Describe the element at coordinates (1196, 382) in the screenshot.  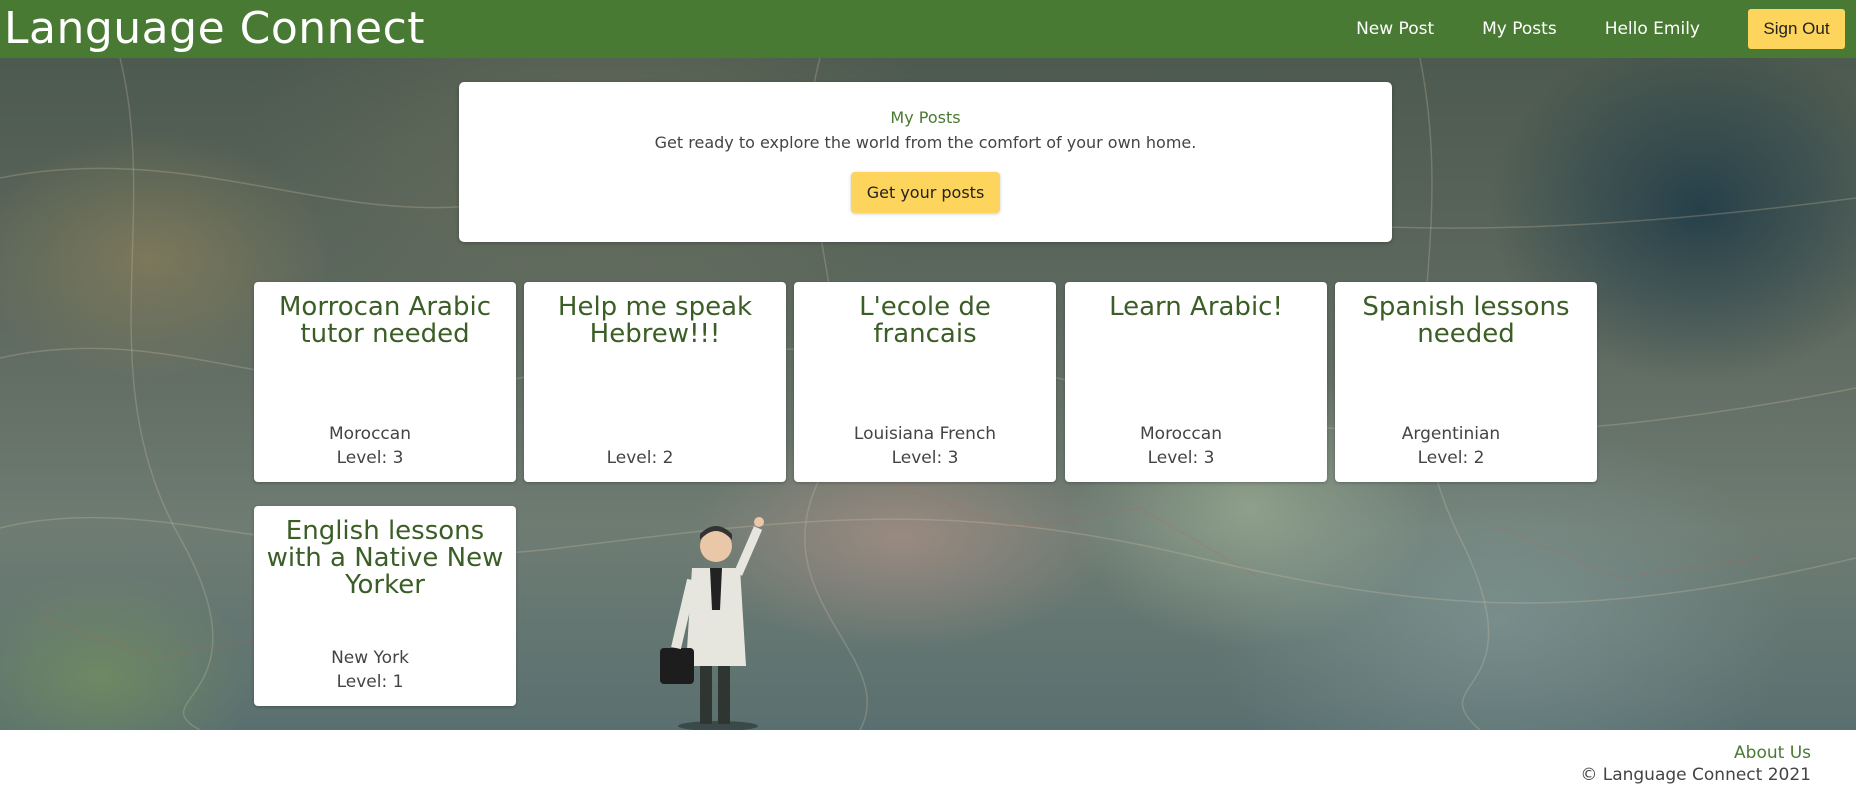
I see `post-card: Learn Arabic! Moroccan Level: 3` at that location.